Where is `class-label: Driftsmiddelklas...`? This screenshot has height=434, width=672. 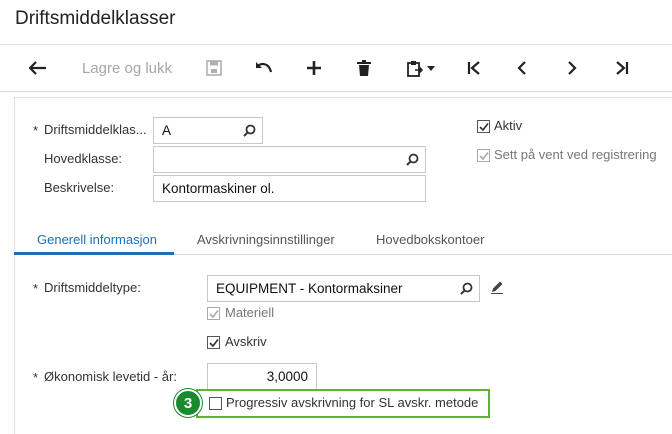 class-label: Driftsmiddelklas... is located at coordinates (95, 129).